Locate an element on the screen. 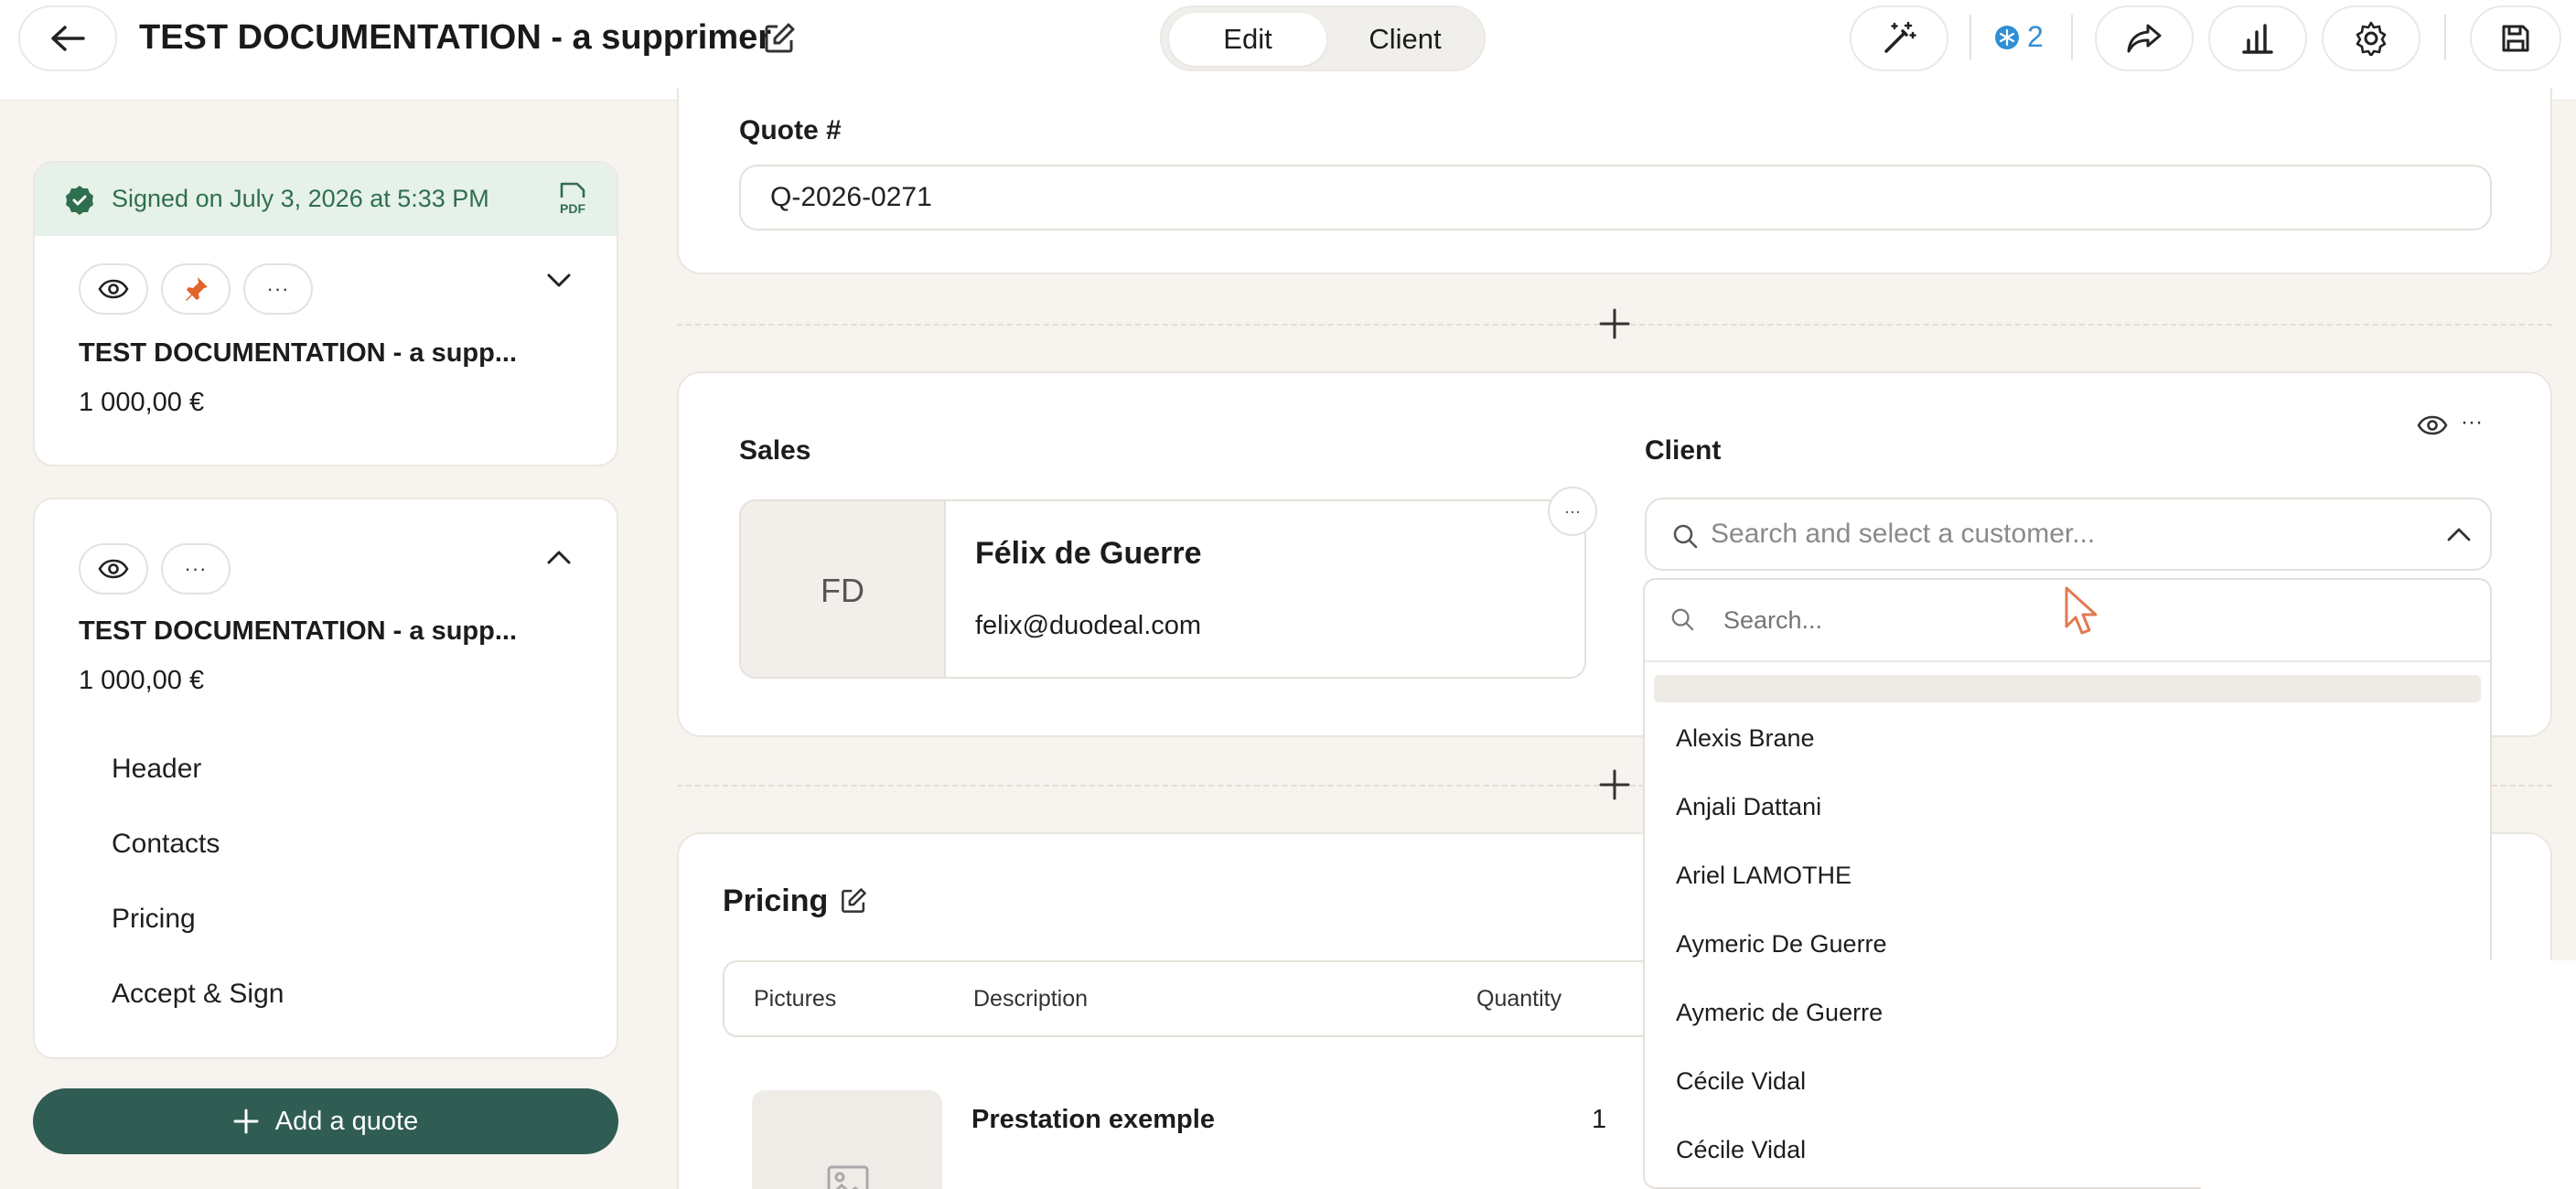  mode-switch: Edit Client is located at coordinates (1323, 38).